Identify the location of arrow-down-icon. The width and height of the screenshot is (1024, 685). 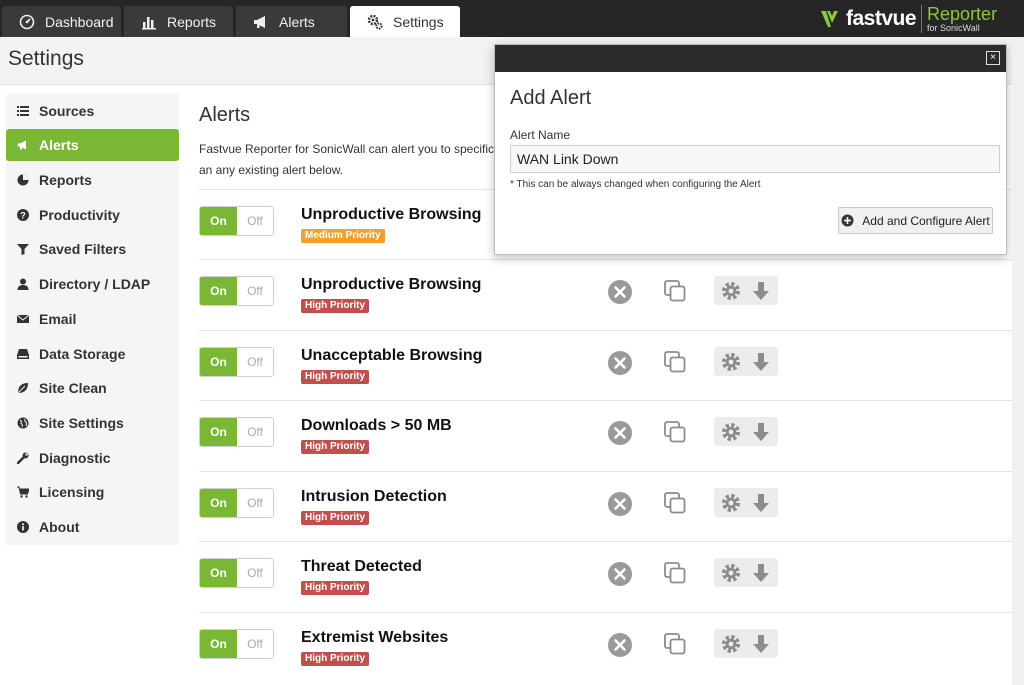
(761, 643).